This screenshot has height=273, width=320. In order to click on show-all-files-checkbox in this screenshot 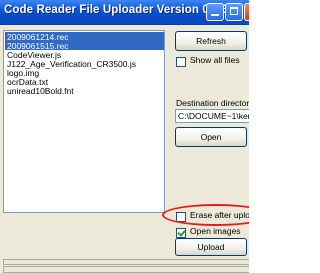, I will do `click(181, 62)`.